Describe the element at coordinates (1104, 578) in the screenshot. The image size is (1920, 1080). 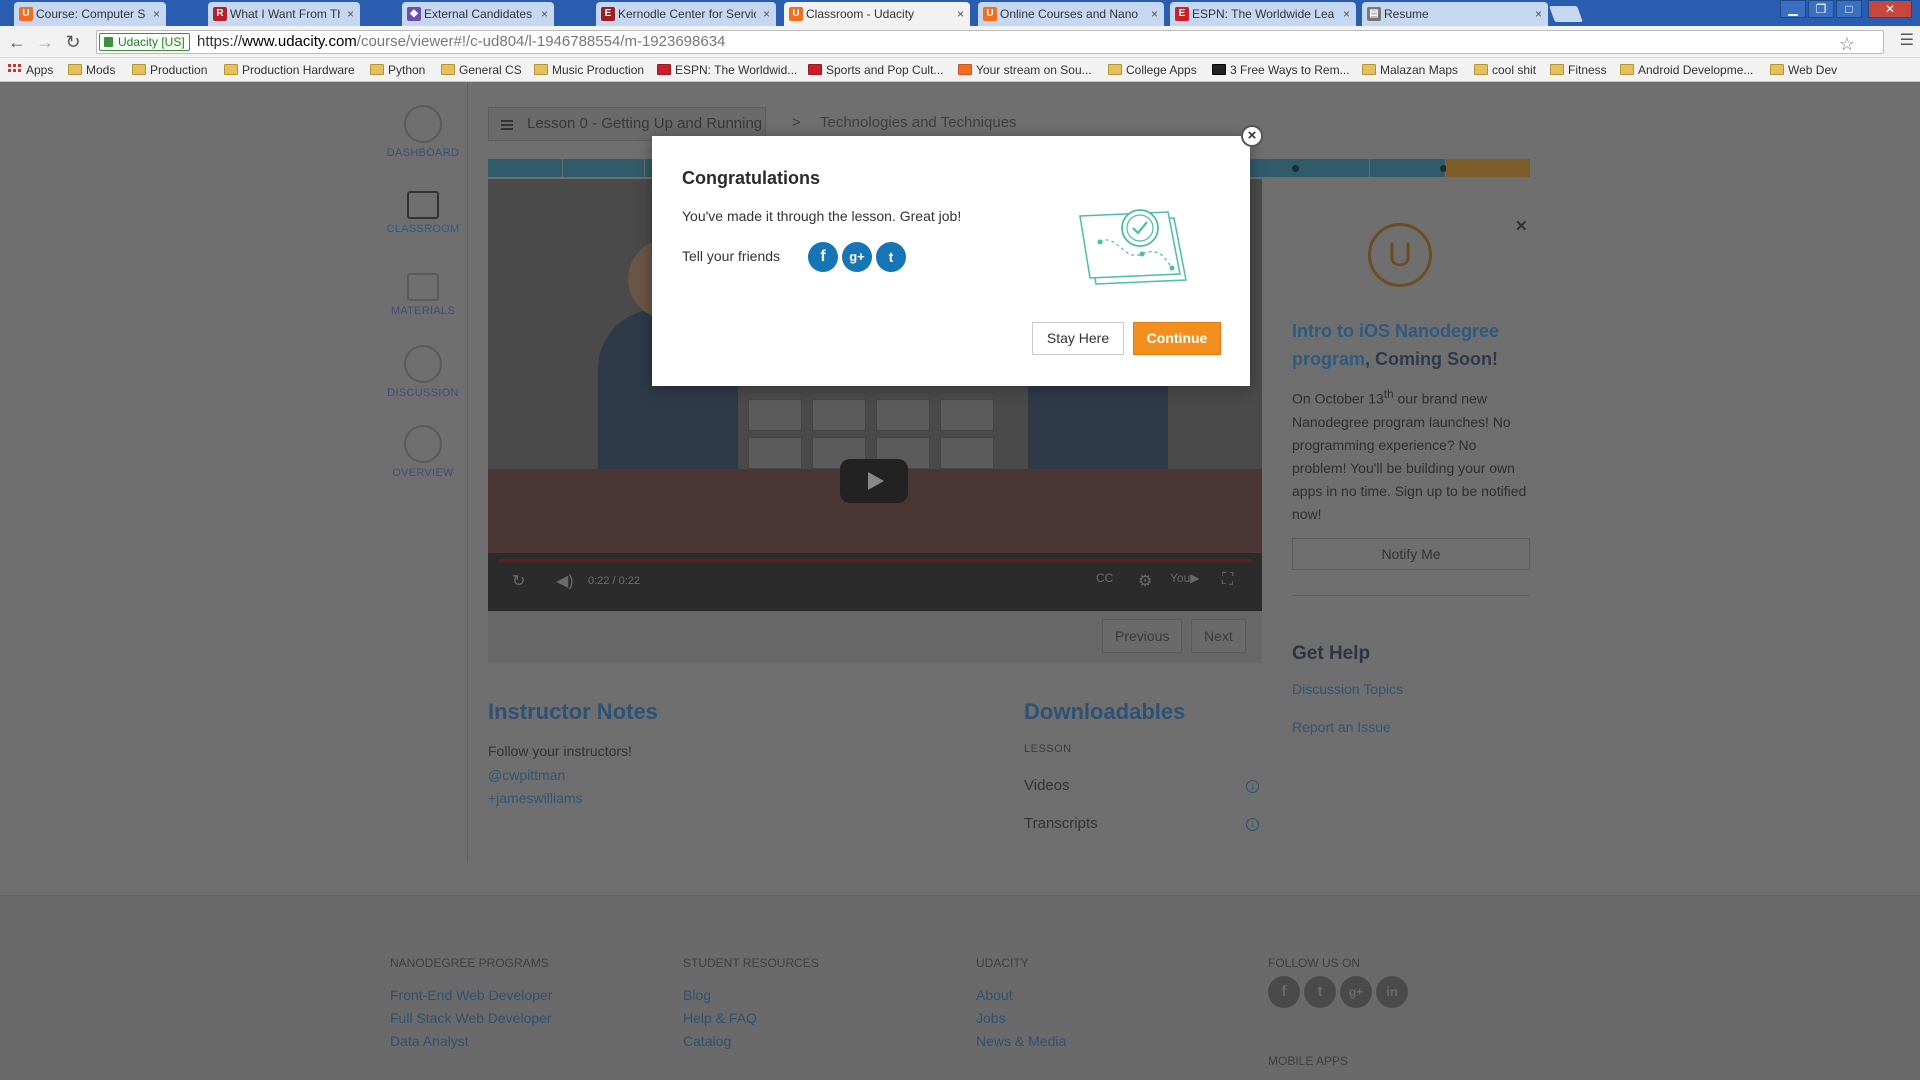
I see `captions-icon: CC` at that location.